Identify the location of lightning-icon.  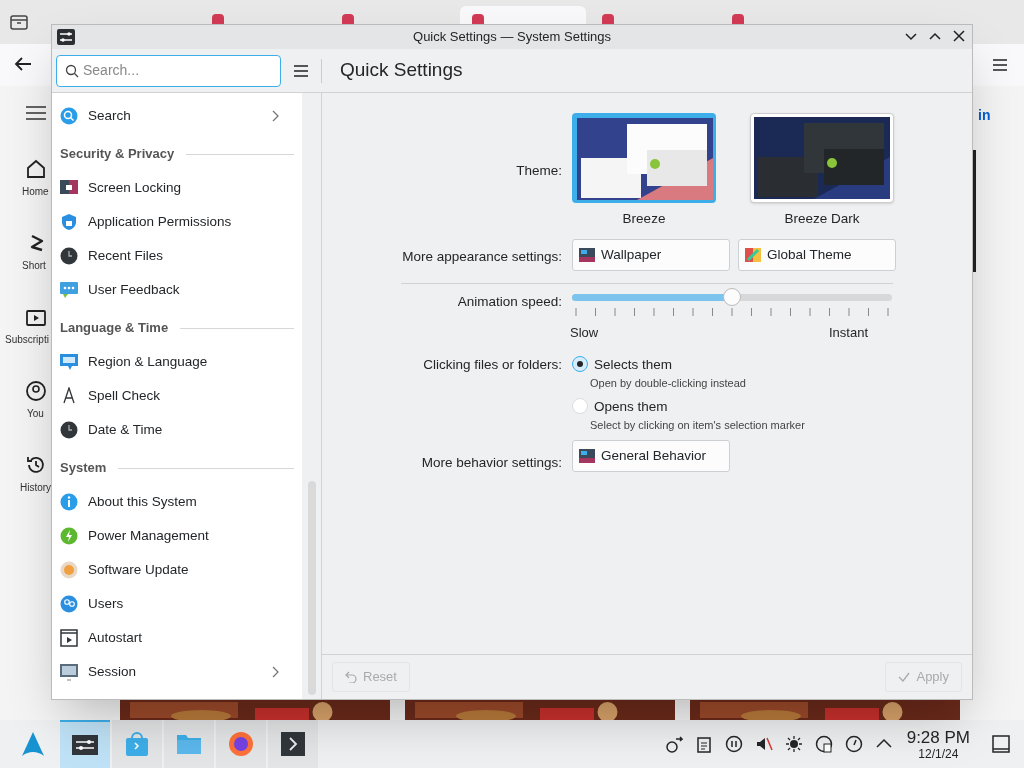
(69, 536).